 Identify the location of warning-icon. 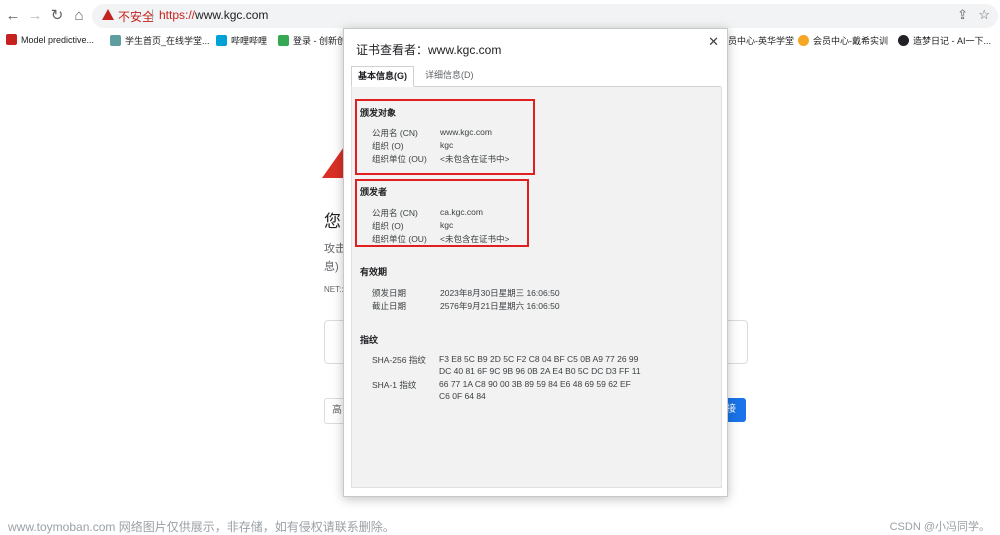
(108, 14).